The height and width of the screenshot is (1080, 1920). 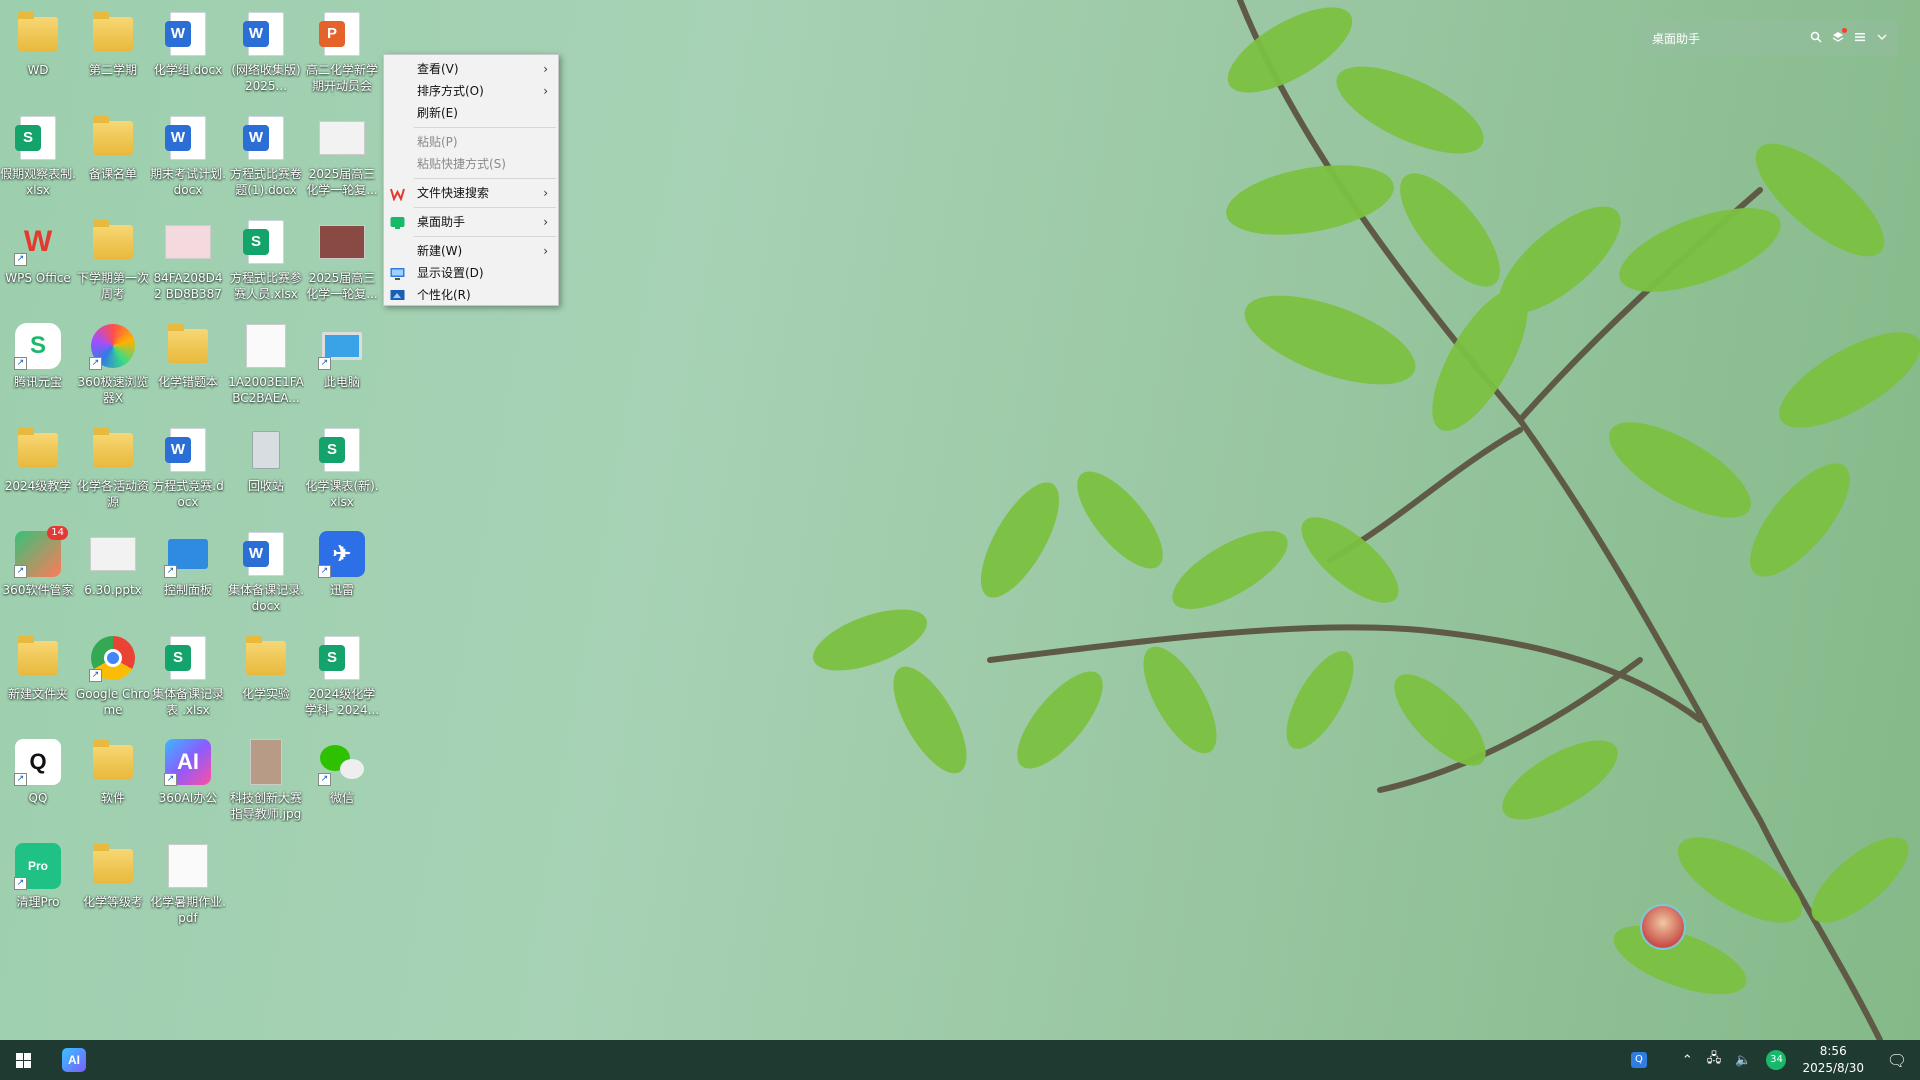 What do you see at coordinates (266, 260) in the screenshot?
I see `desktop-icon: S 方程式比赛参赛人员.xlsx` at bounding box center [266, 260].